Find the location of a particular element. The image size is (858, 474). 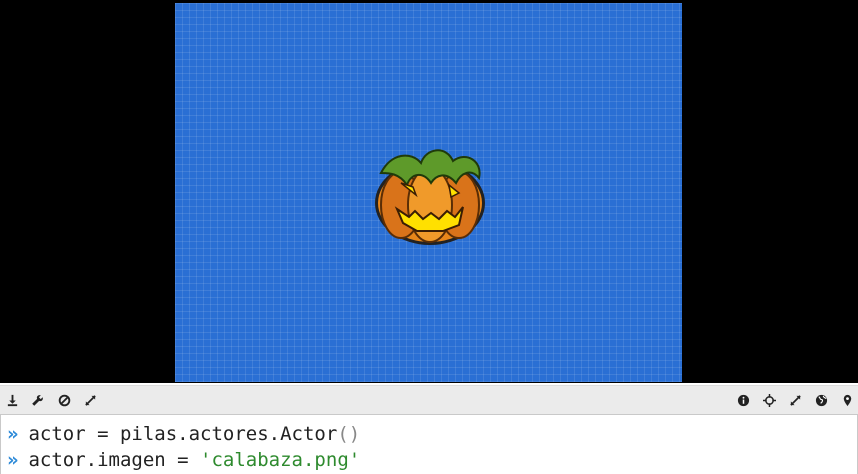

console-line: » actor.imagen = 'calabaza.png' is located at coordinates (183, 460).